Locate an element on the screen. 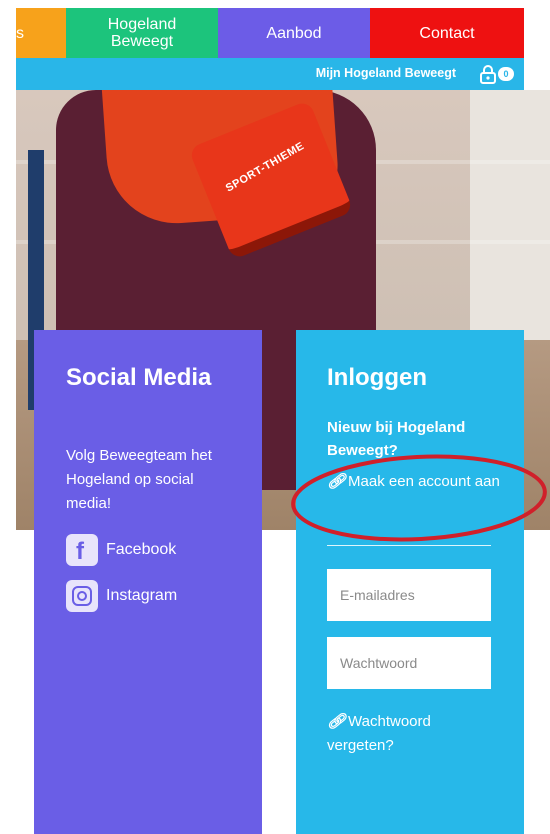  login-divider is located at coordinates (409, 545).